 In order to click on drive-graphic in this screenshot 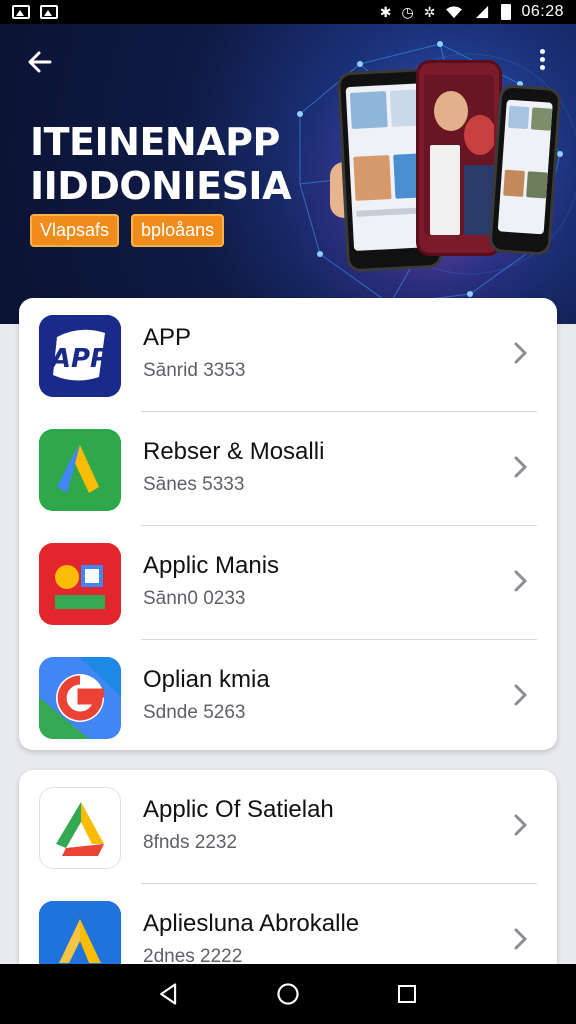, I will do `click(80, 829)`.